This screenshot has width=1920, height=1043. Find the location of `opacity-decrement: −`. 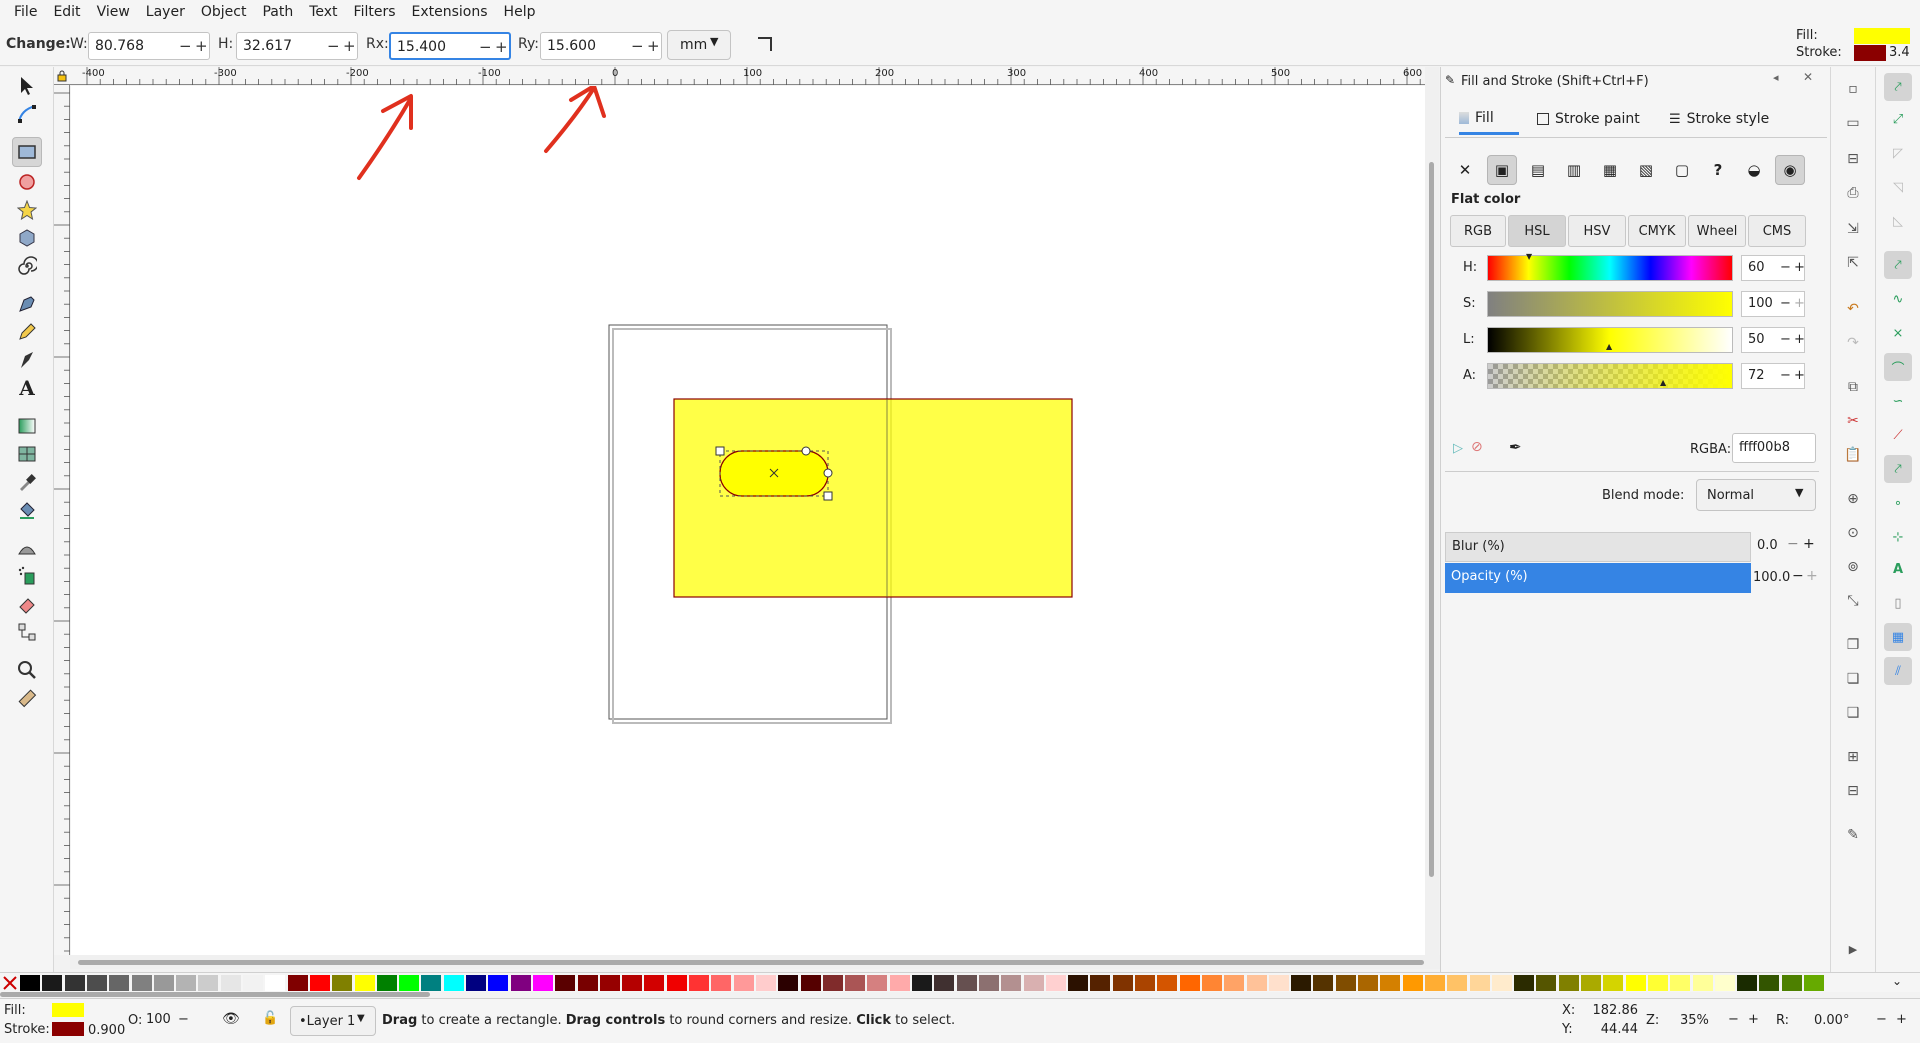

opacity-decrement: − is located at coordinates (1798, 576).